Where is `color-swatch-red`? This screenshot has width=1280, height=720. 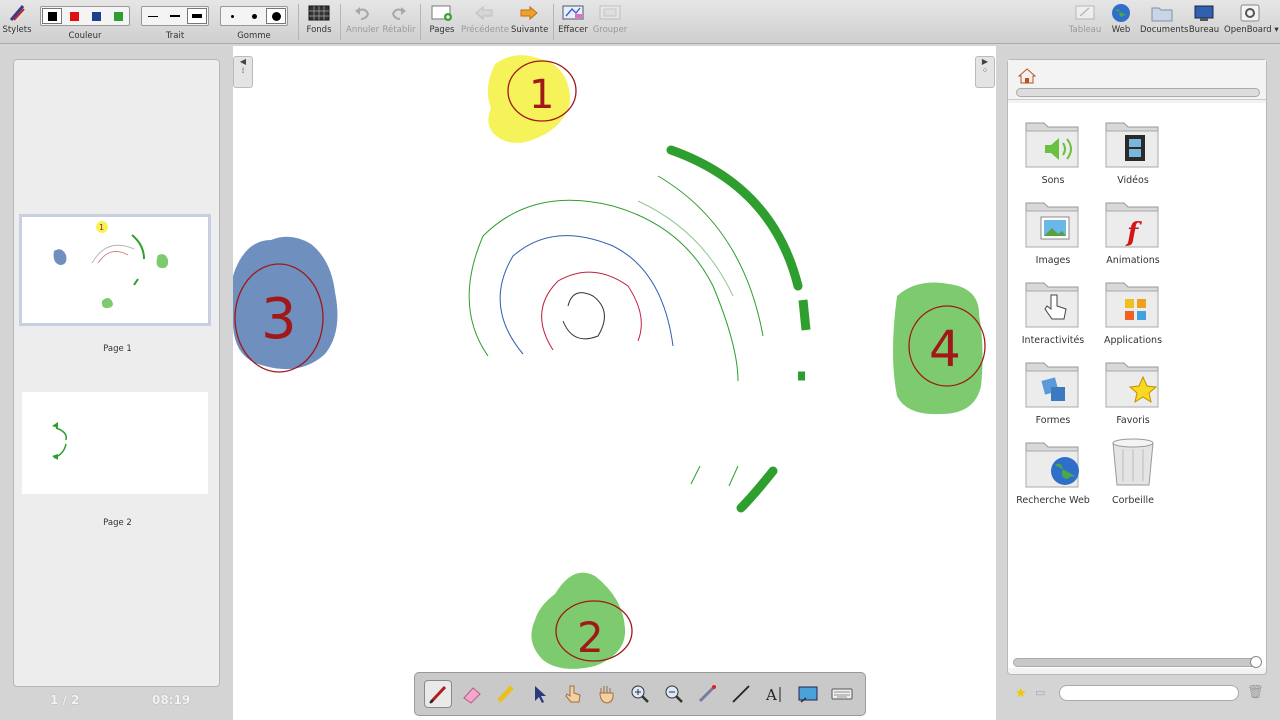 color-swatch-red is located at coordinates (74, 16).